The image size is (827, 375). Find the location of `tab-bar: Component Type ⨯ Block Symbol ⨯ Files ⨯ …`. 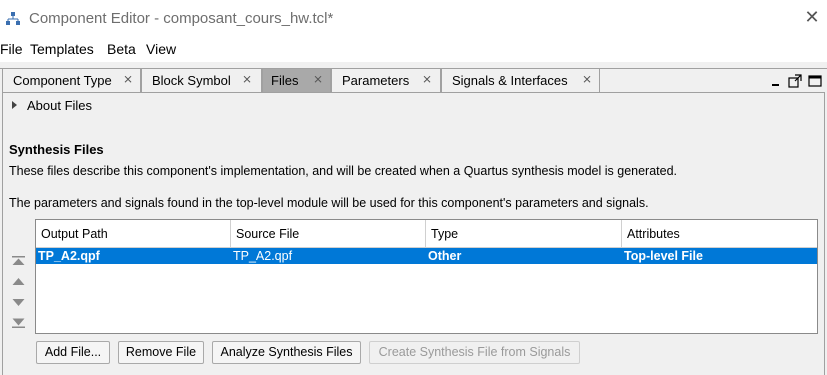

tab-bar: Component Type ⨯ Block Symbol ⨯ Files ⨯ … is located at coordinates (413, 80).